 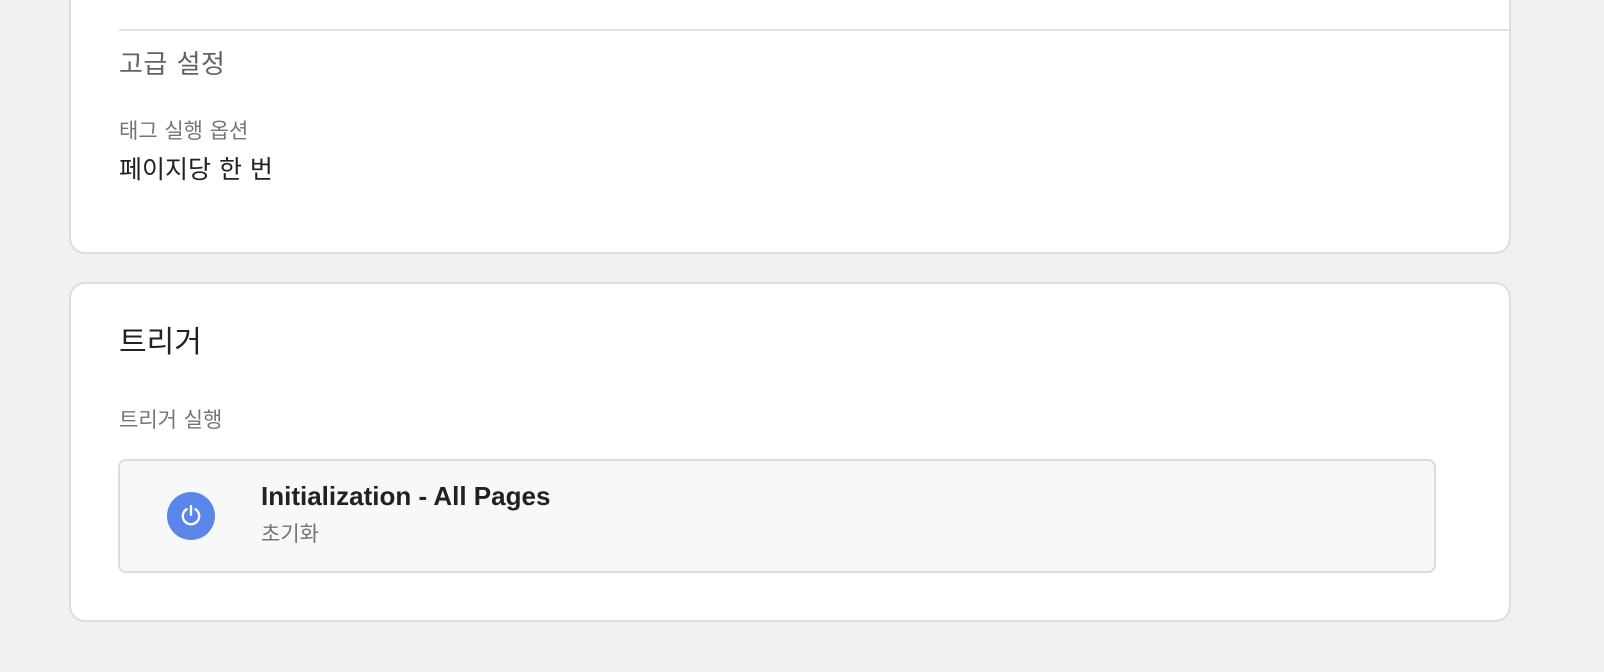 I want to click on section-divider, so click(x=814, y=30).